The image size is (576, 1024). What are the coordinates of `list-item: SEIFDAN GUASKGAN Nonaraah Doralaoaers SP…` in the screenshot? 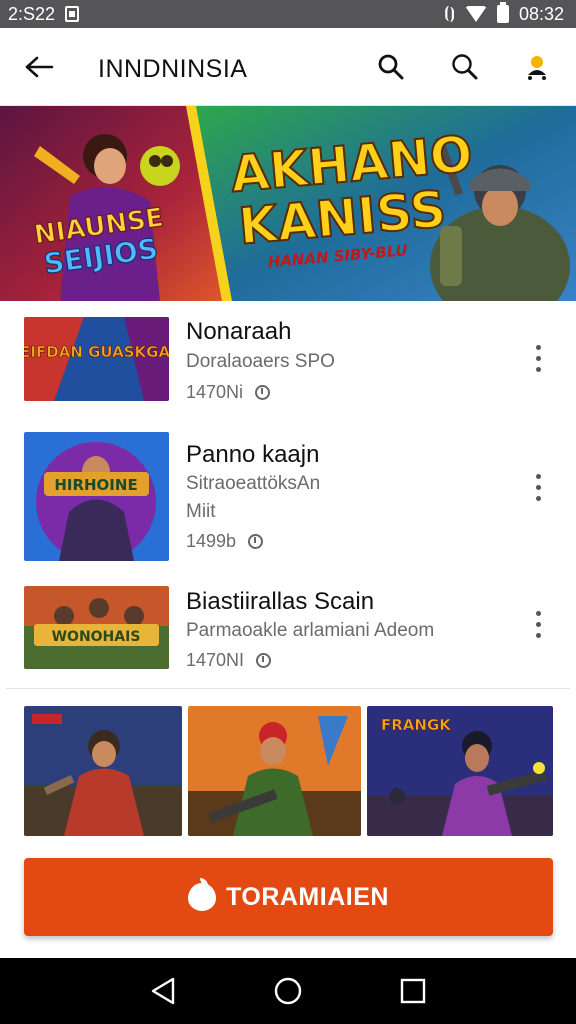 It's located at (288, 357).